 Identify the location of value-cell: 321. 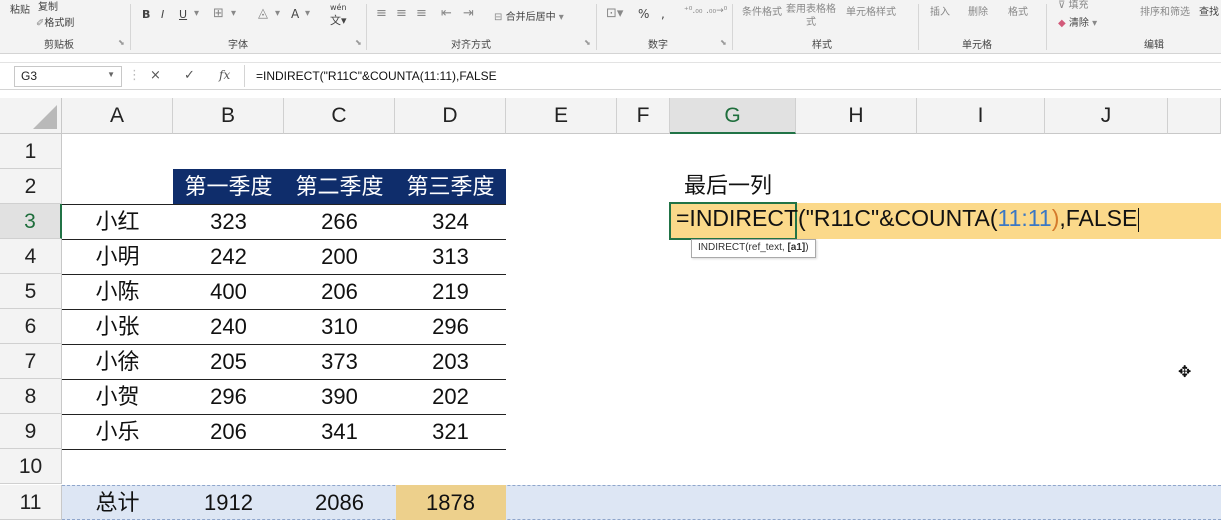
(450, 431).